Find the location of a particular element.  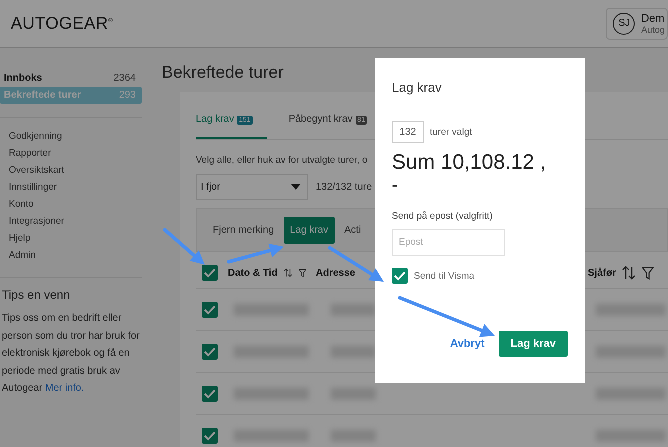

menu-link: Konto is located at coordinates (75, 204).